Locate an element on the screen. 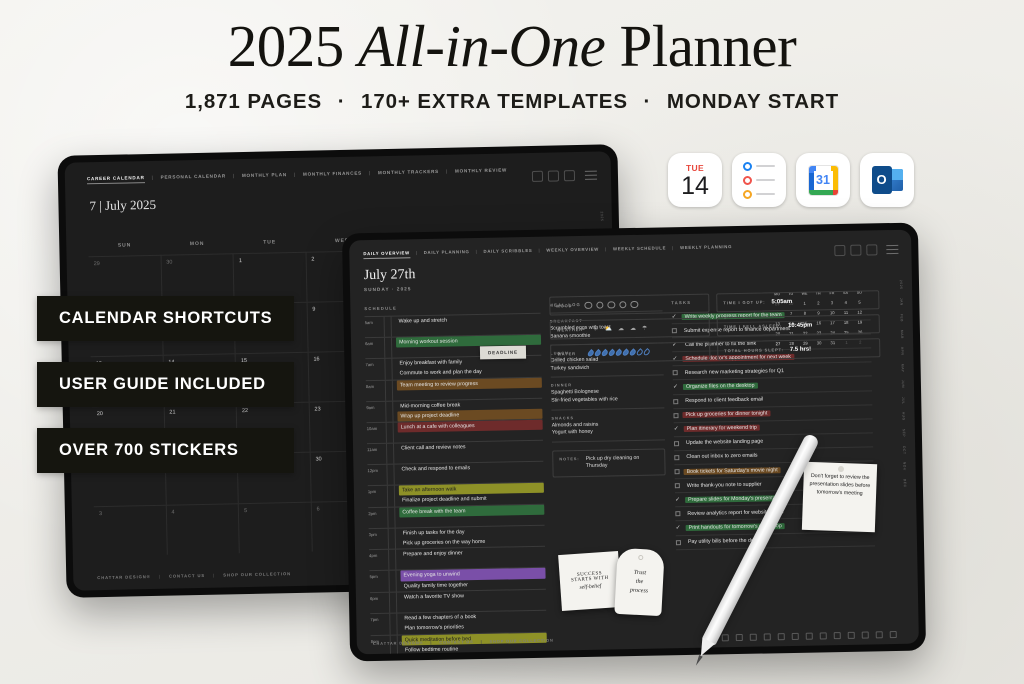 The width and height of the screenshot is (1024, 684). weather-icon-row: ☀ ⛅ ☁ ☁ ☂ is located at coordinates (620, 329).